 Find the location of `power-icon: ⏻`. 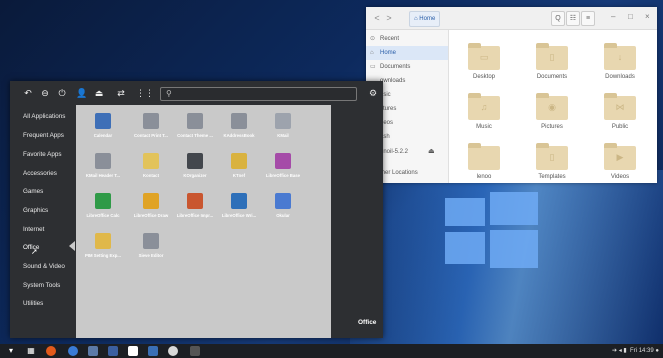

power-icon: ⏻ is located at coordinates (62, 93).